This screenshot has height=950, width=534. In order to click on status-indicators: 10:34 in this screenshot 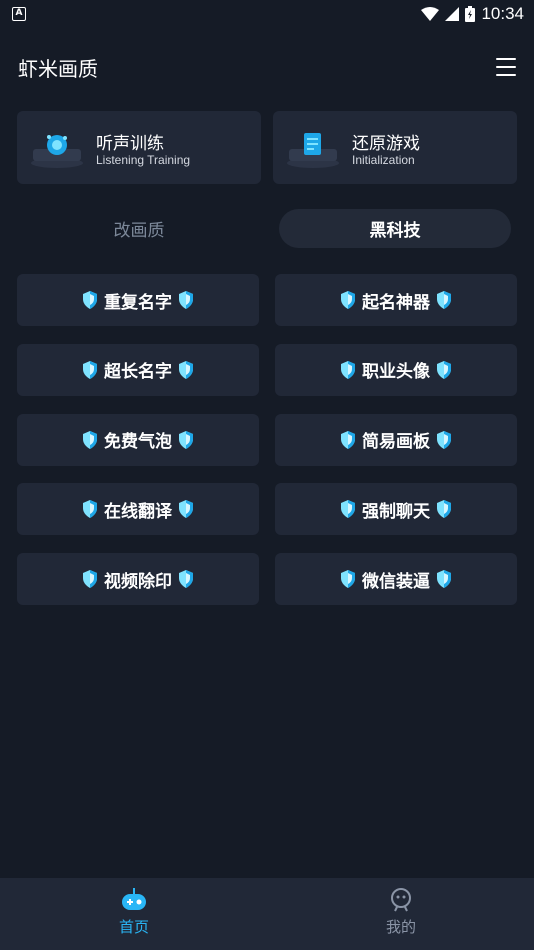, I will do `click(472, 14)`.